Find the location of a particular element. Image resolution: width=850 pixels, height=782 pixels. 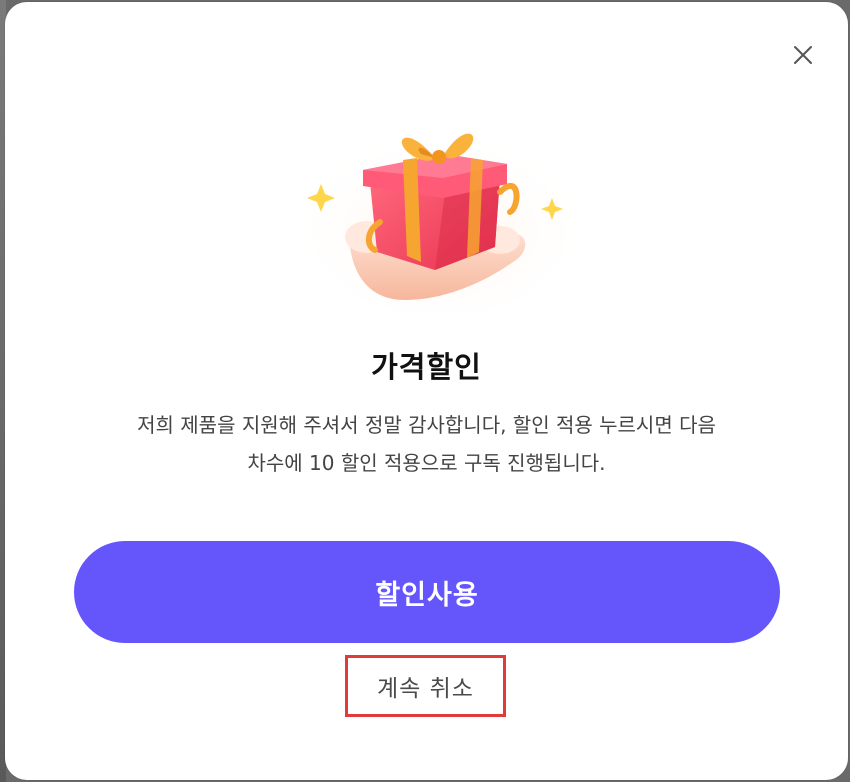

use-discount-button: 할인사용 is located at coordinates (427, 592).